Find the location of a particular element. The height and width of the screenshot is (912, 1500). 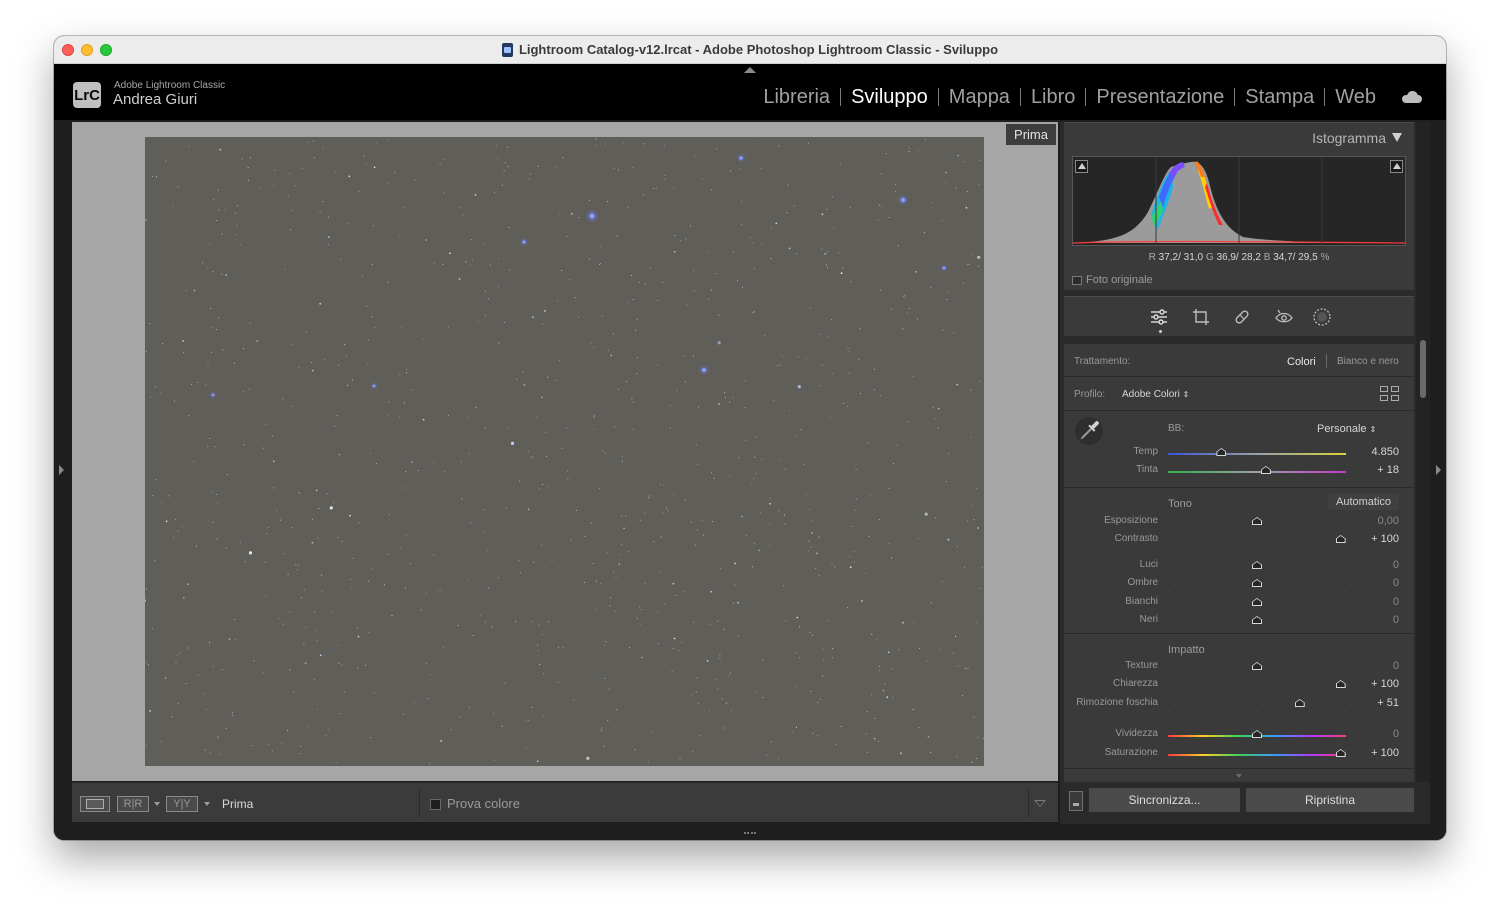

temp-track is located at coordinates (1257, 454).